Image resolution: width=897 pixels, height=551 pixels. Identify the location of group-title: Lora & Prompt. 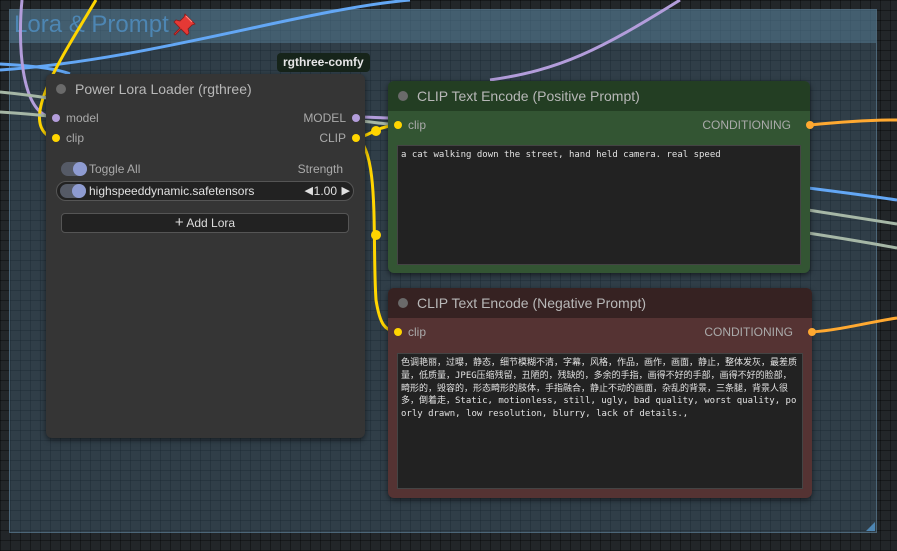
(91, 24).